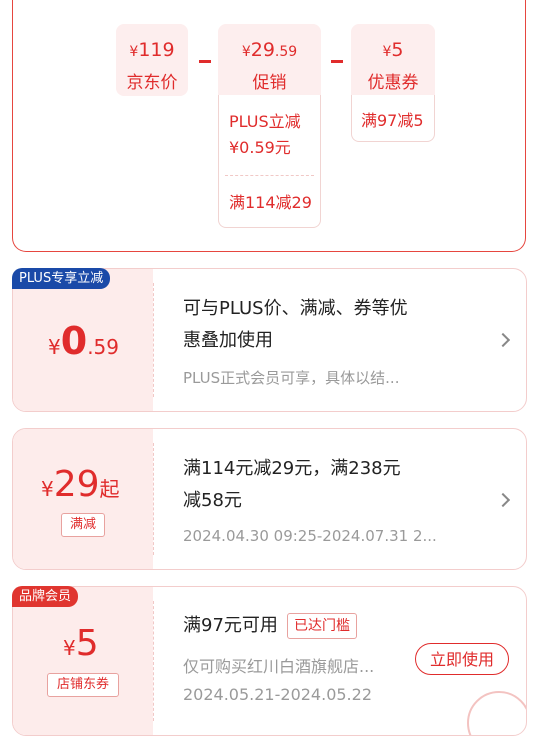  I want to click on jd-price-box: ¥119 京东价, so click(152, 60).